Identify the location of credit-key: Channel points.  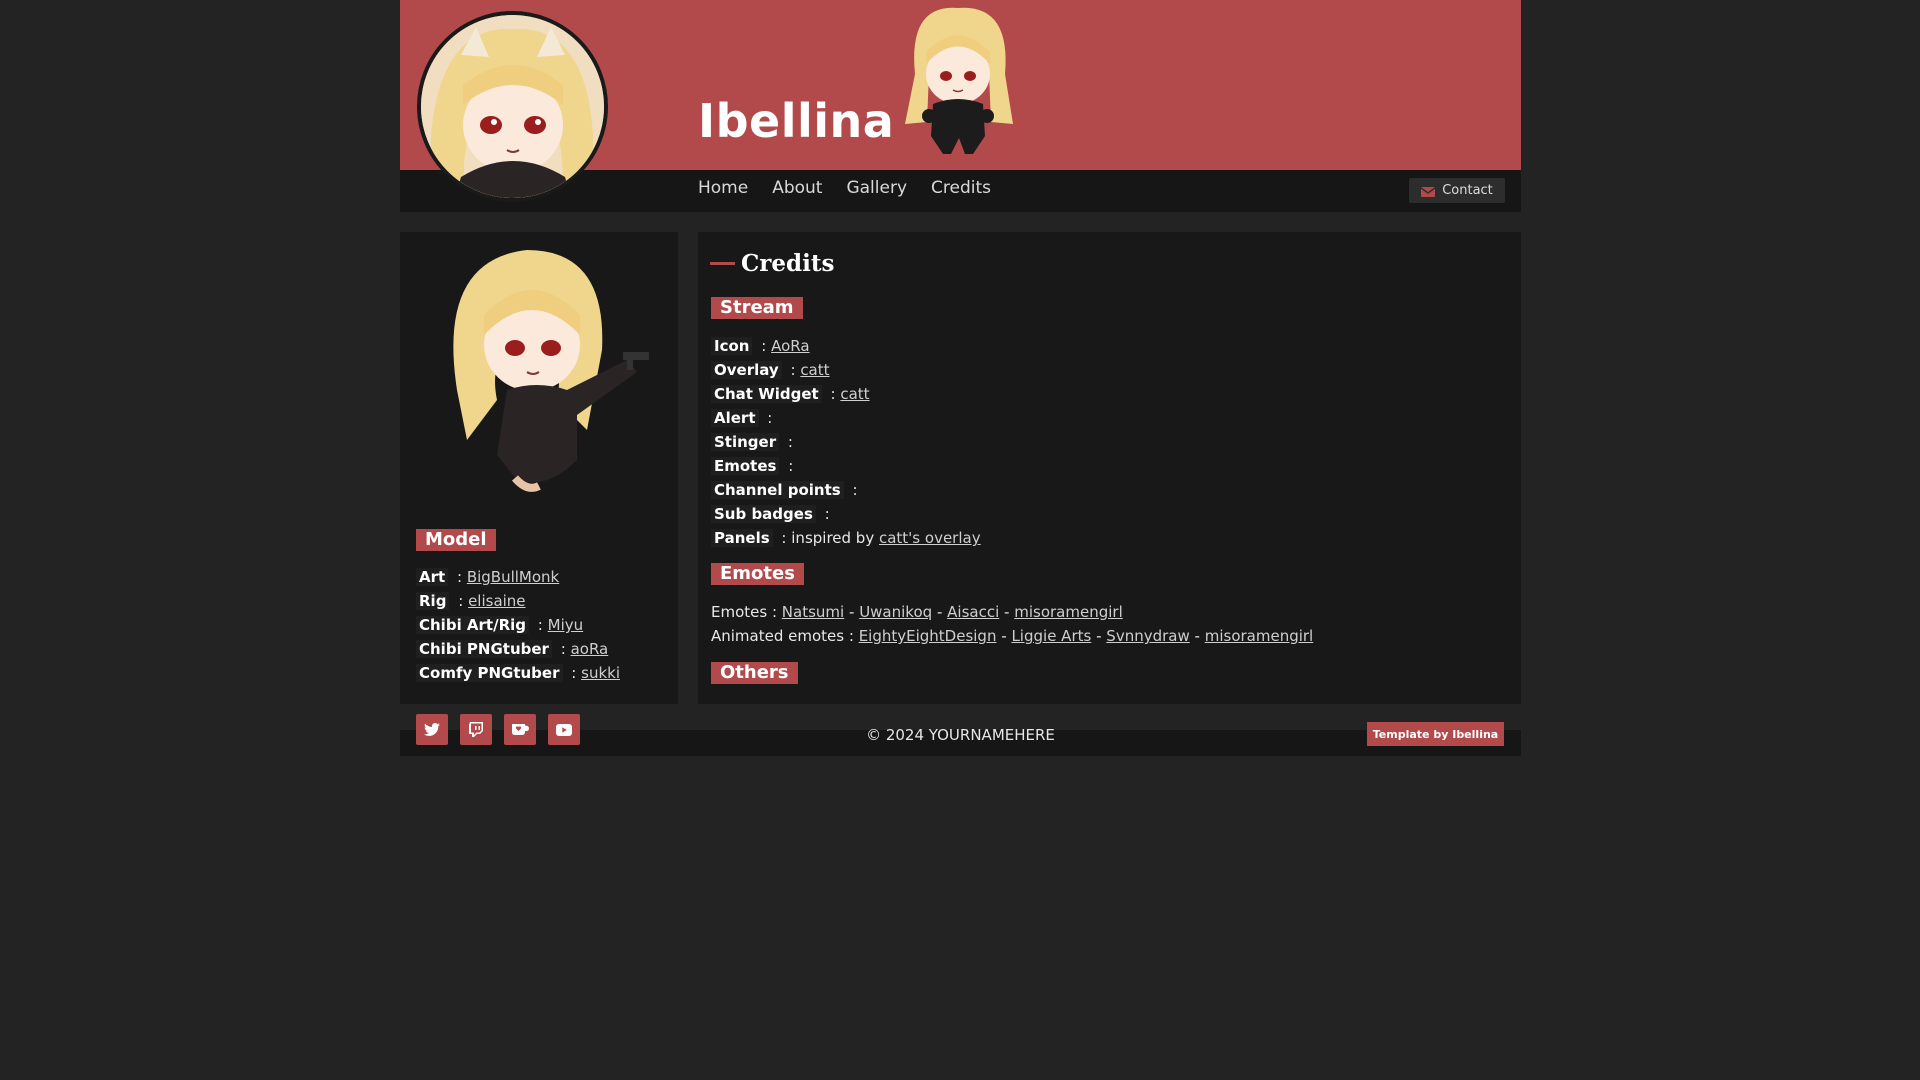
(777, 490).